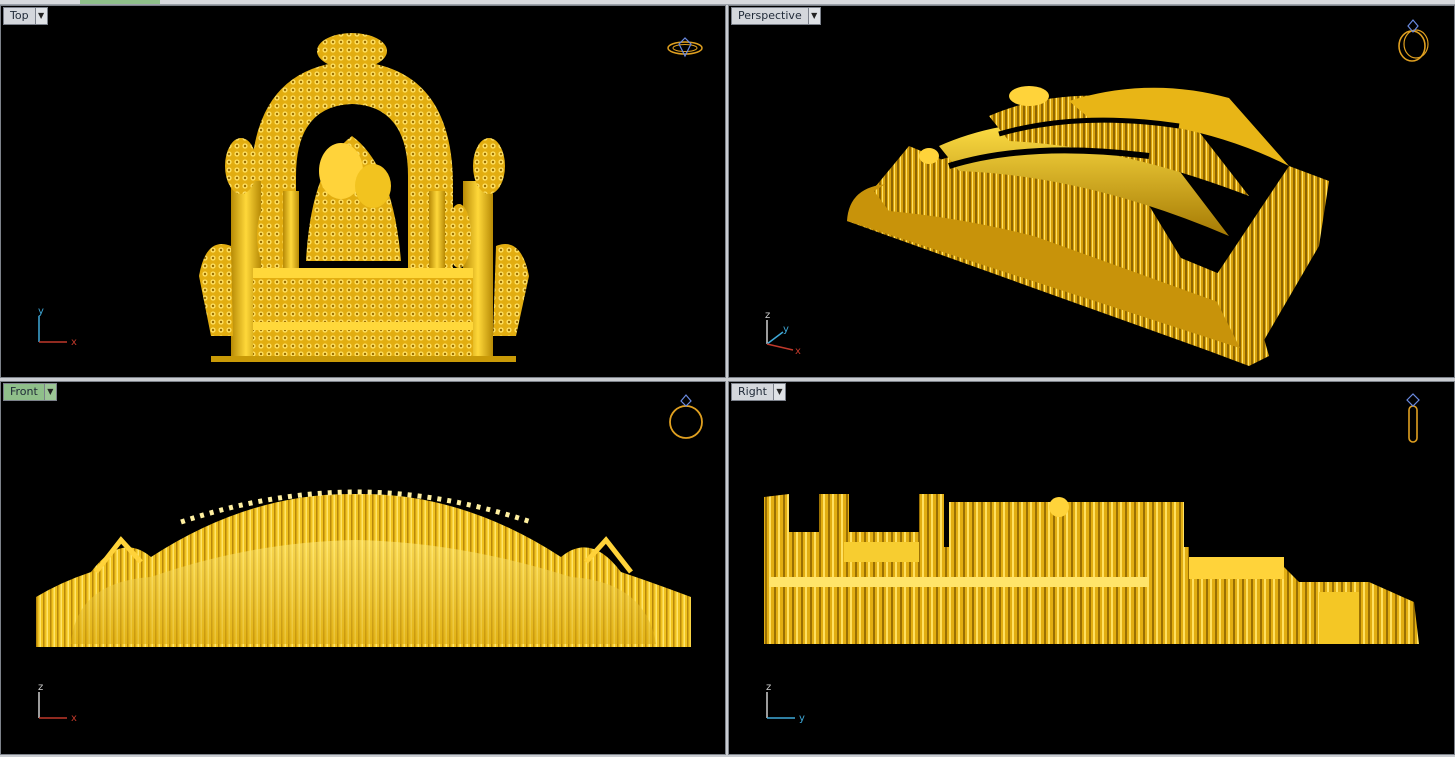 The image size is (1455, 757). What do you see at coordinates (24, 391) in the screenshot?
I see `viewport-label: Front` at bounding box center [24, 391].